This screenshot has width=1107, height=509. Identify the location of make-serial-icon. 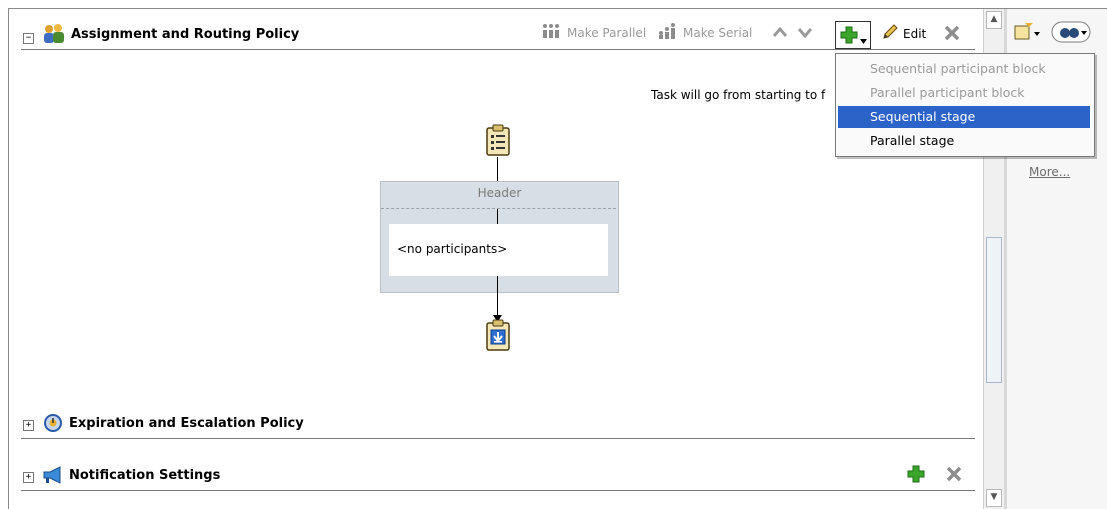
(668, 32).